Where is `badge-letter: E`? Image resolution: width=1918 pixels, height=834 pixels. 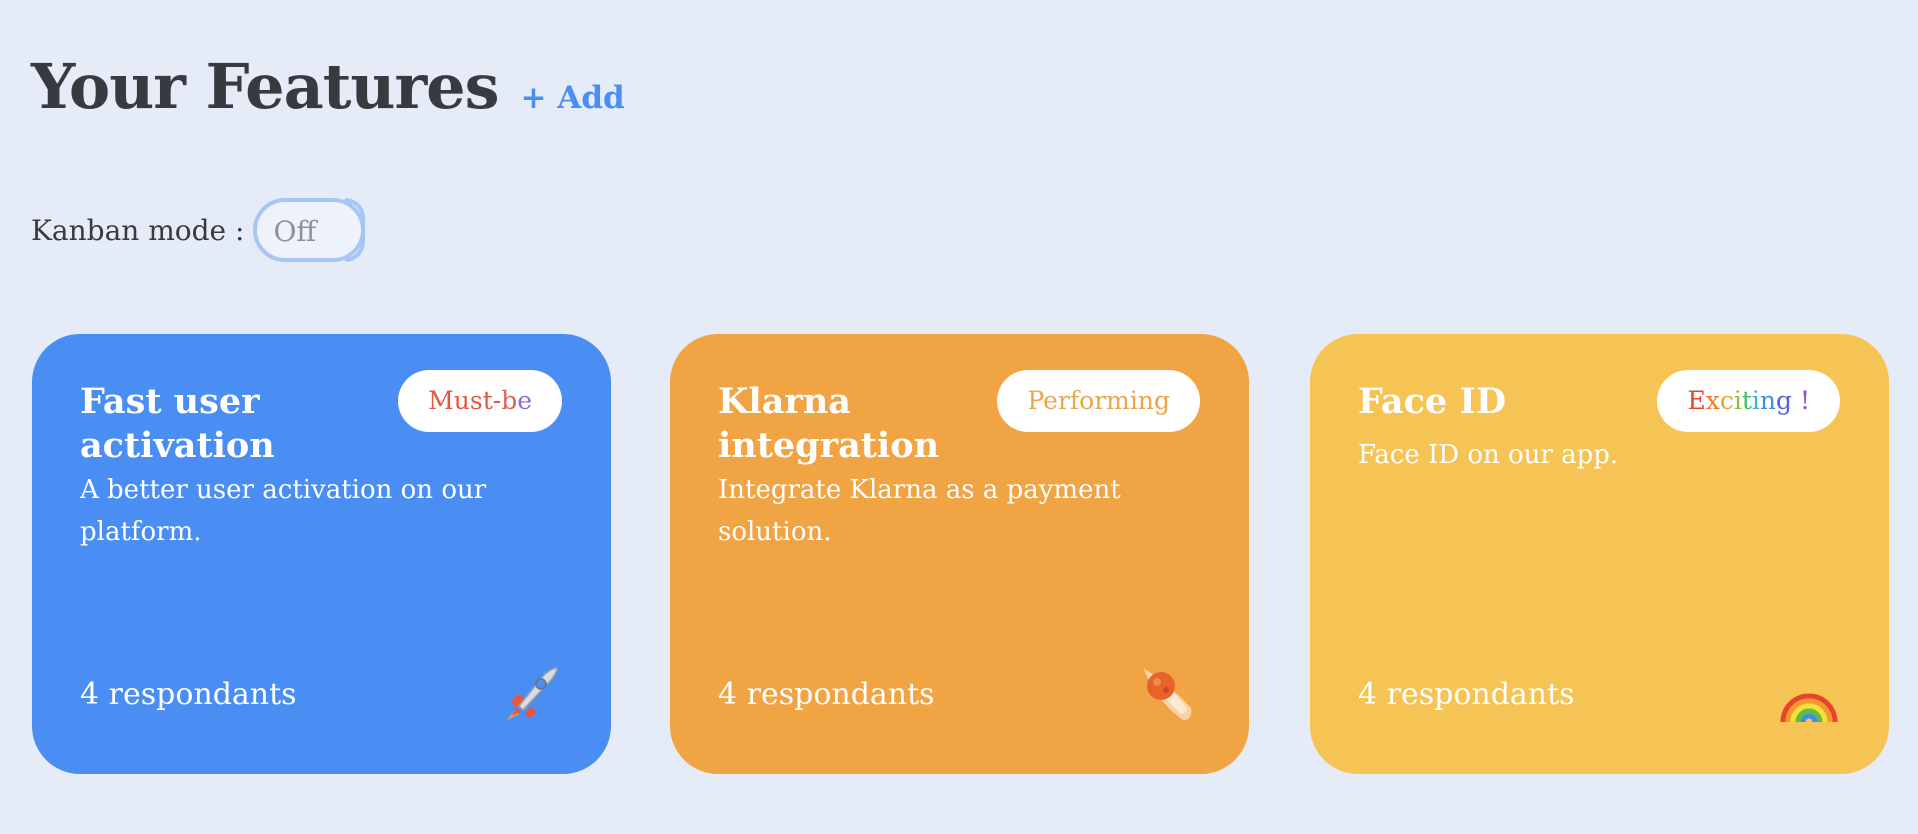
badge-letter: E is located at coordinates (1696, 400).